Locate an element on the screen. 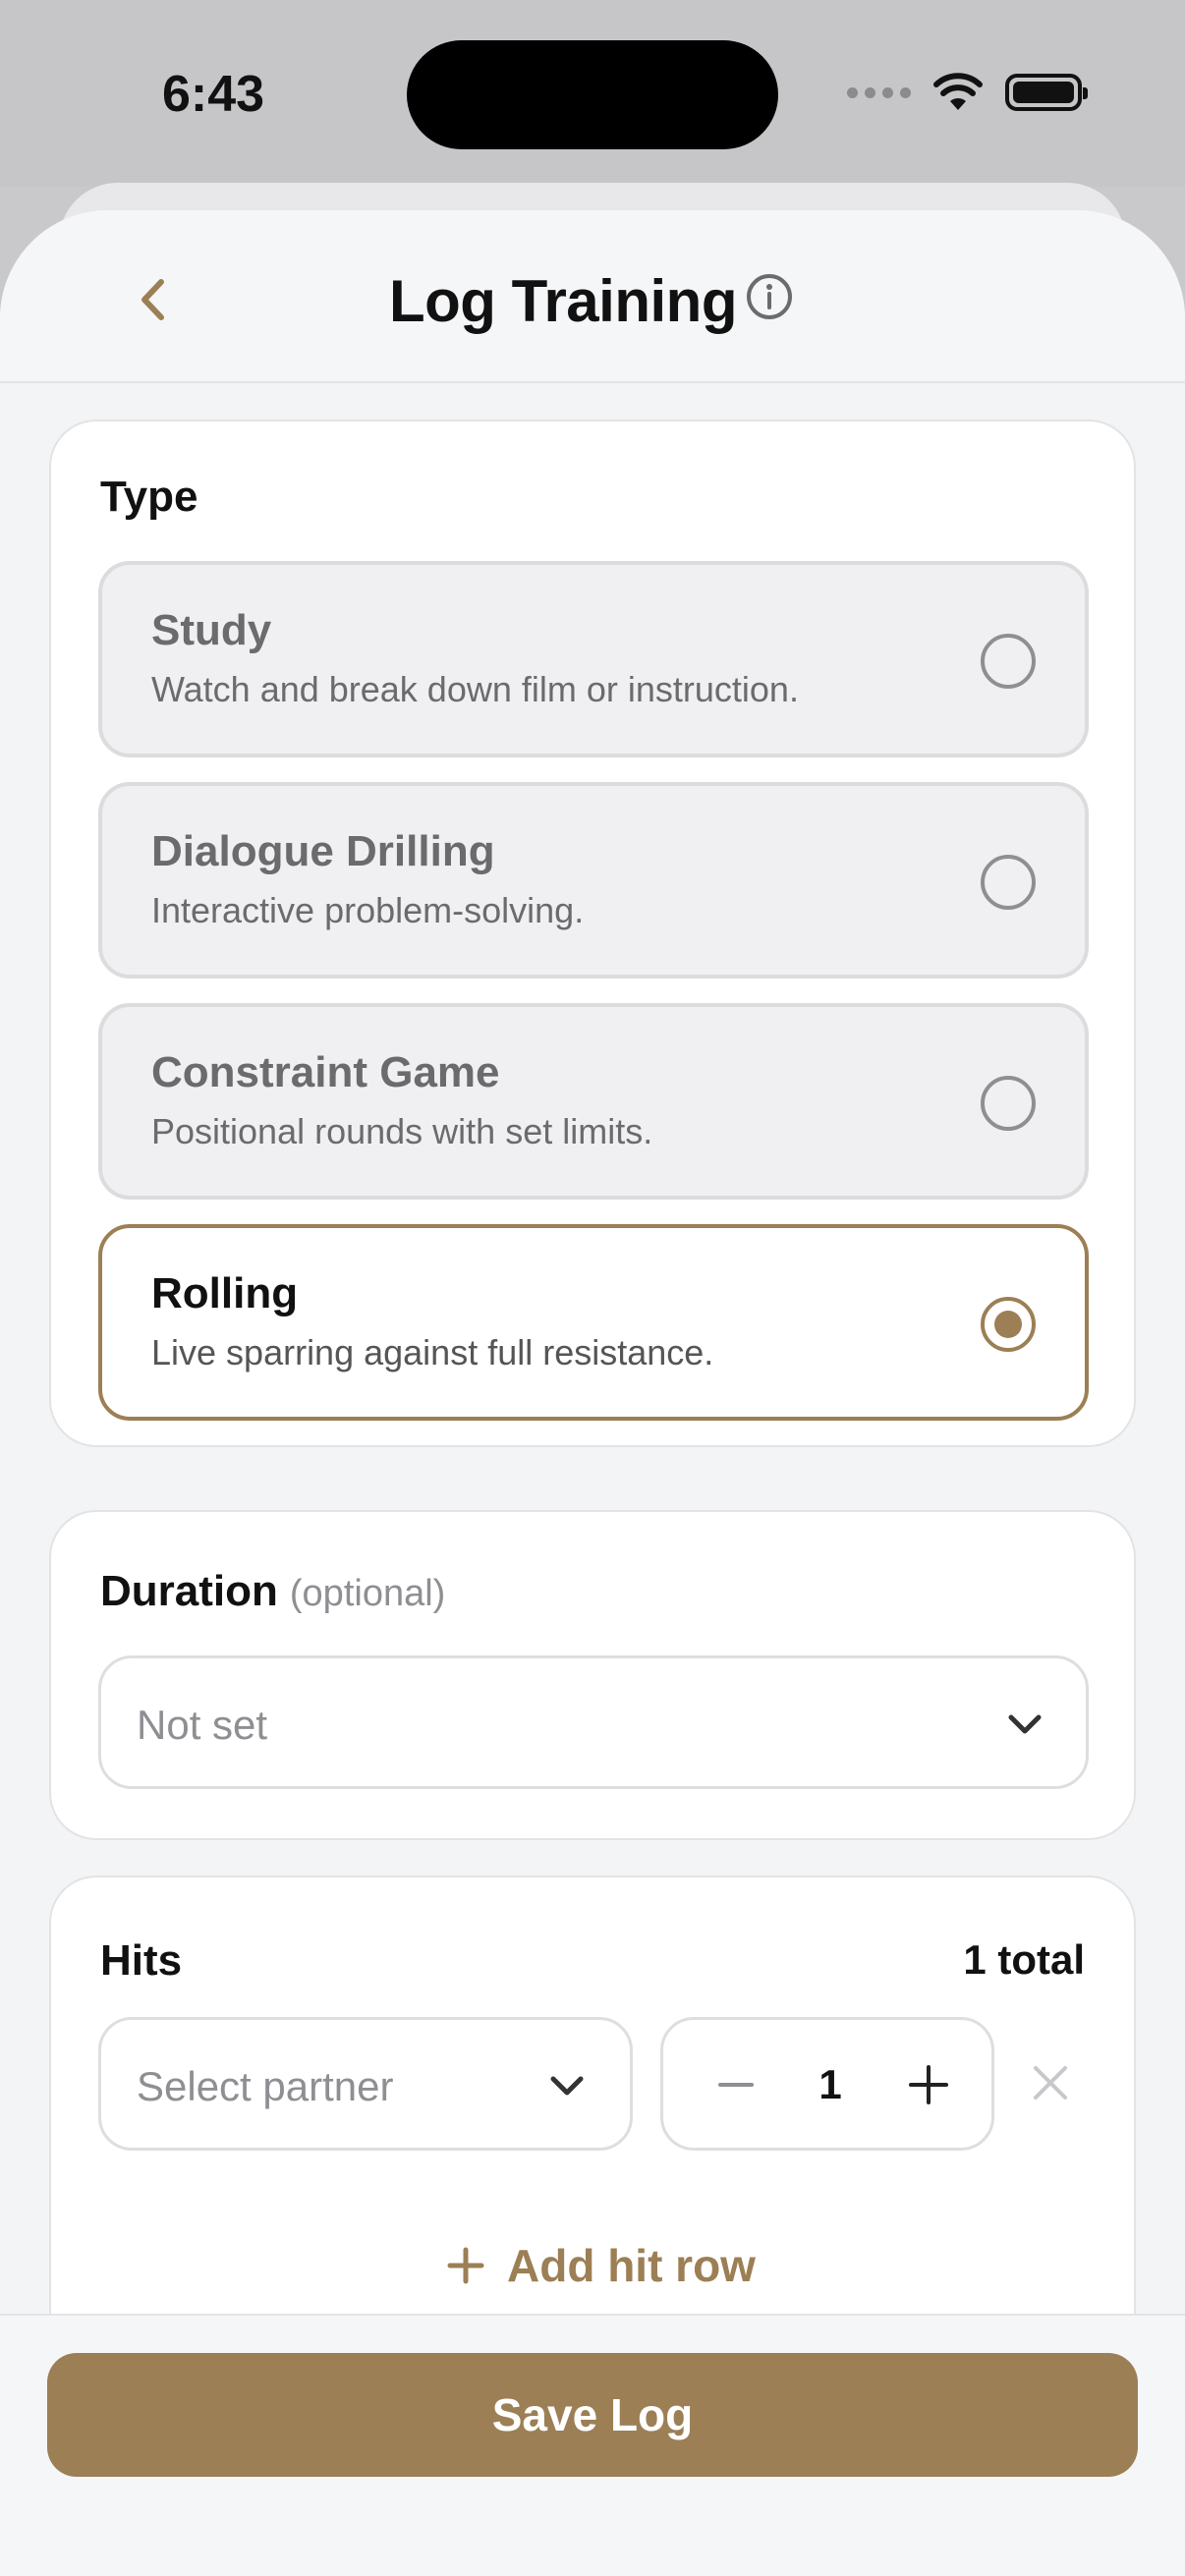 Image resolution: width=1185 pixels, height=2576 pixels. duration-value: Not set is located at coordinates (202, 1725).